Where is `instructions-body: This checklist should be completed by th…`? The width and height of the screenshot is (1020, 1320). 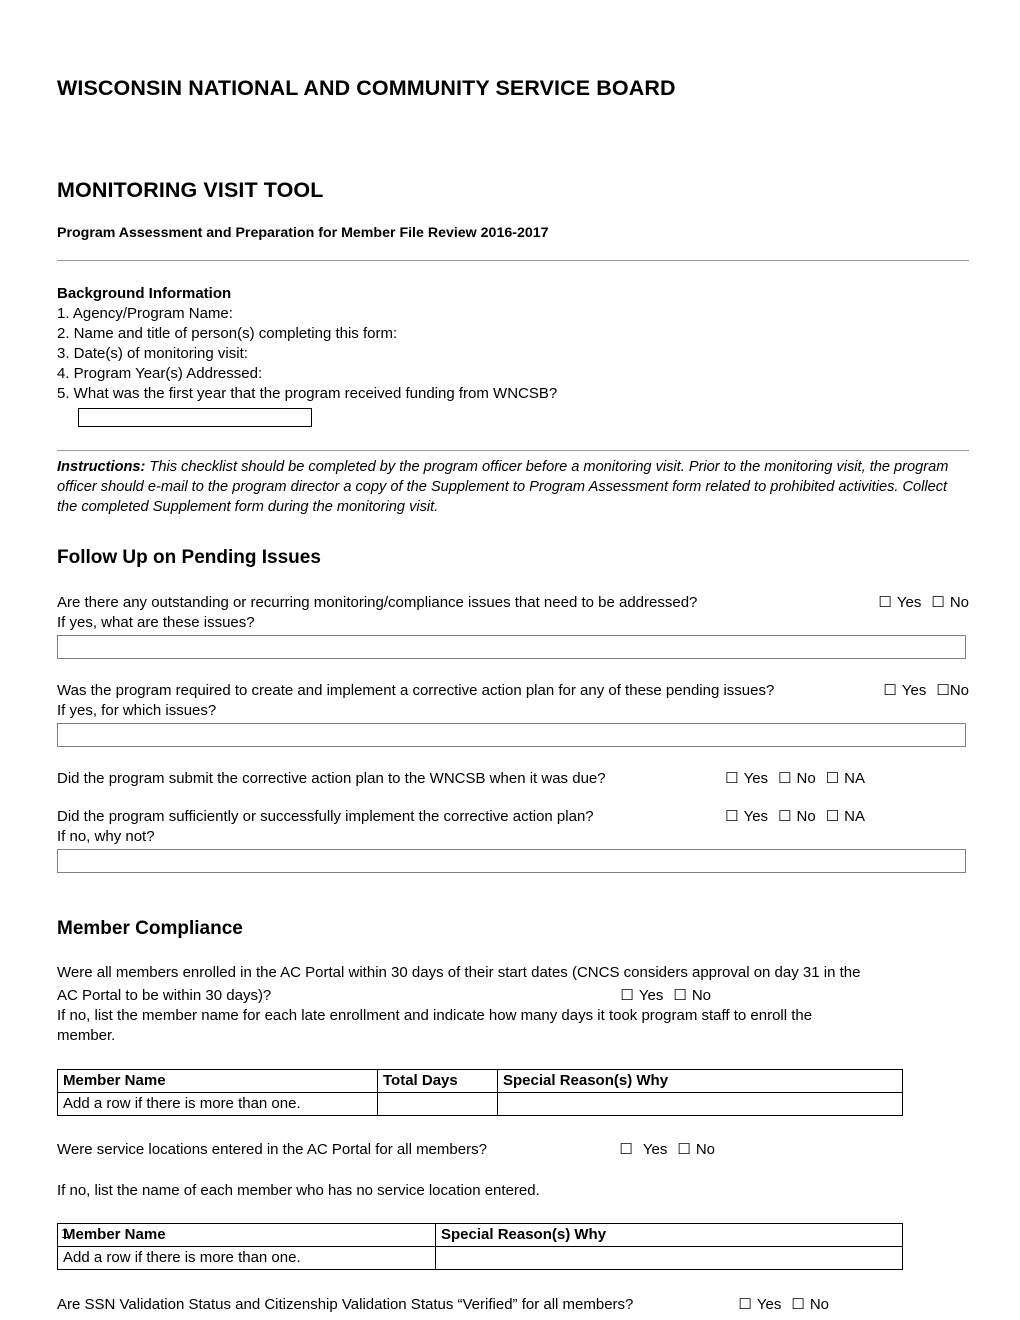
instructions-body: This checklist should be completed by th… is located at coordinates (503, 487).